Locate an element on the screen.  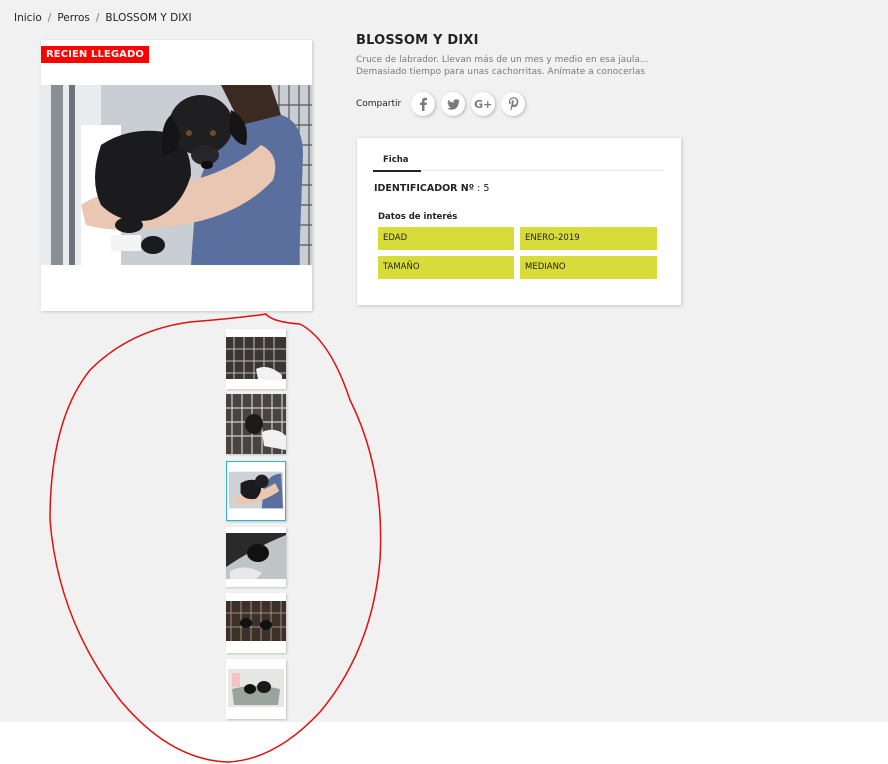
feature-value: MEDIANO is located at coordinates (588, 267).